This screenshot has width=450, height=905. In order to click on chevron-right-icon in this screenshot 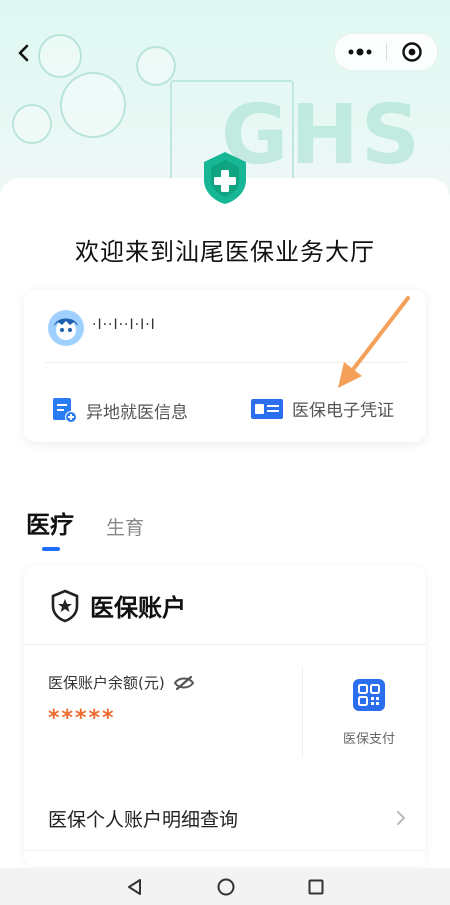, I will do `click(401, 818)`.